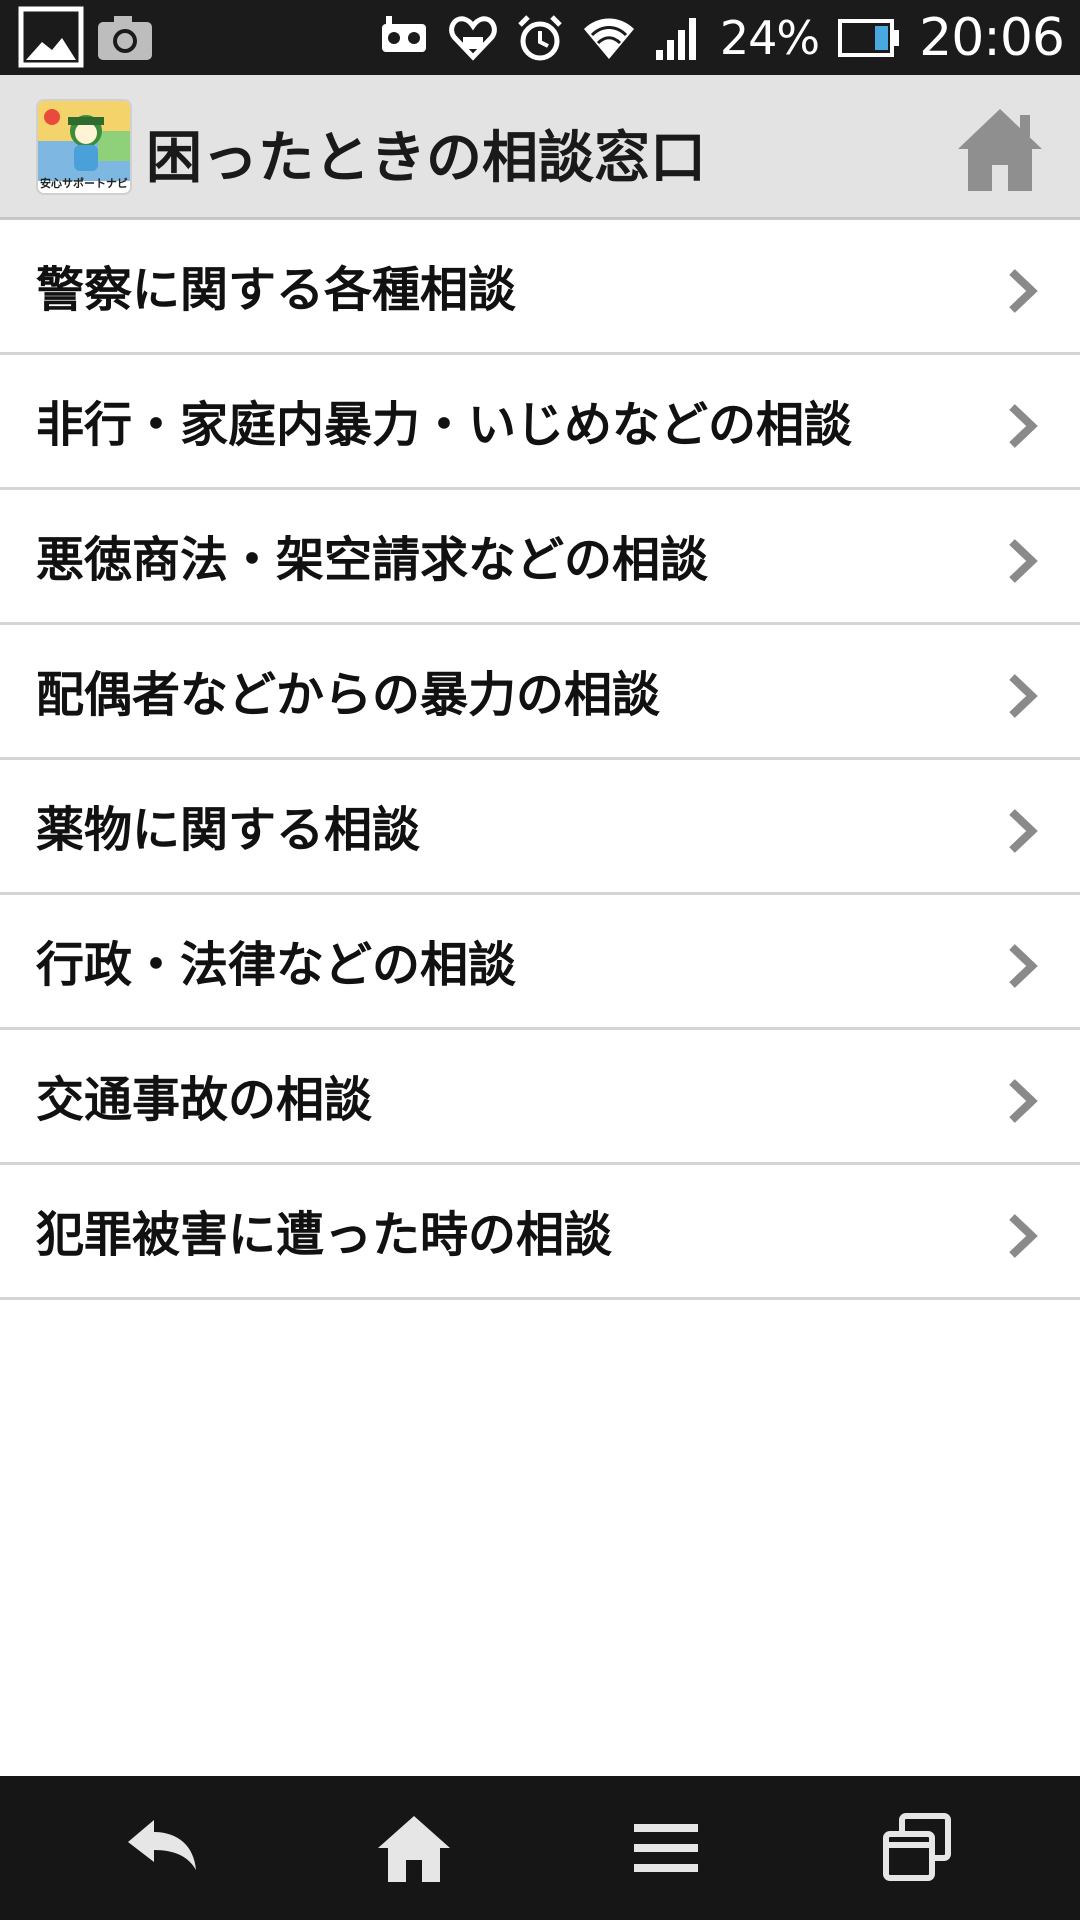 This screenshot has width=1080, height=1920. I want to click on battery-percent: 24%, so click(769, 37).